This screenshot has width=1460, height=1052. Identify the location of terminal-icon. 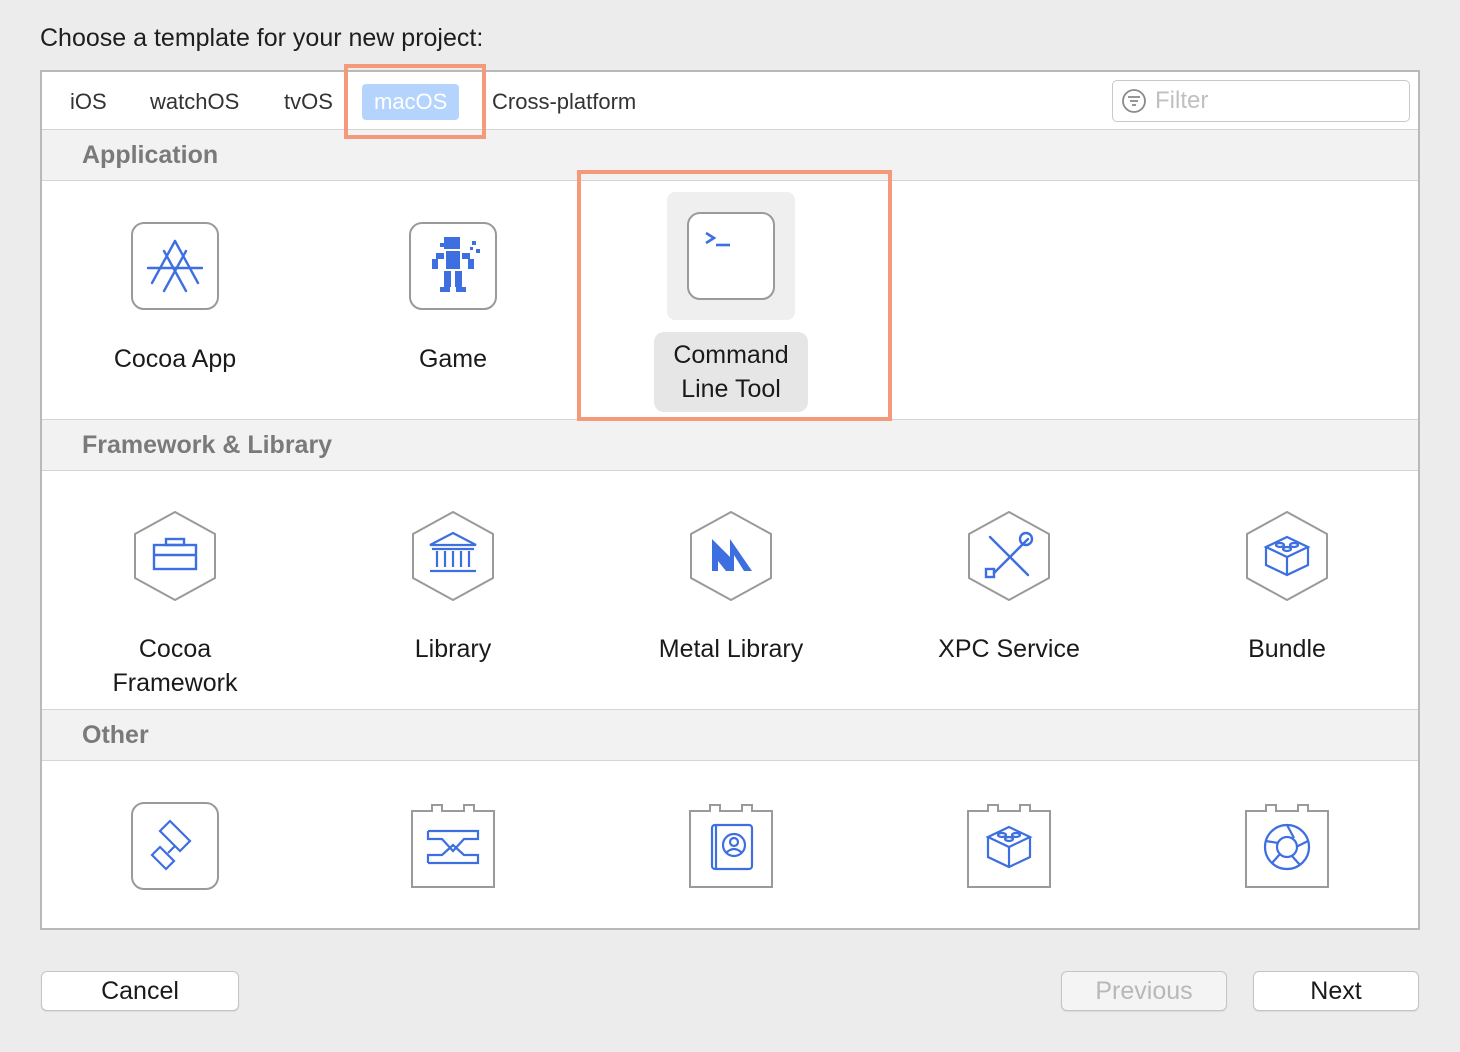
(731, 256).